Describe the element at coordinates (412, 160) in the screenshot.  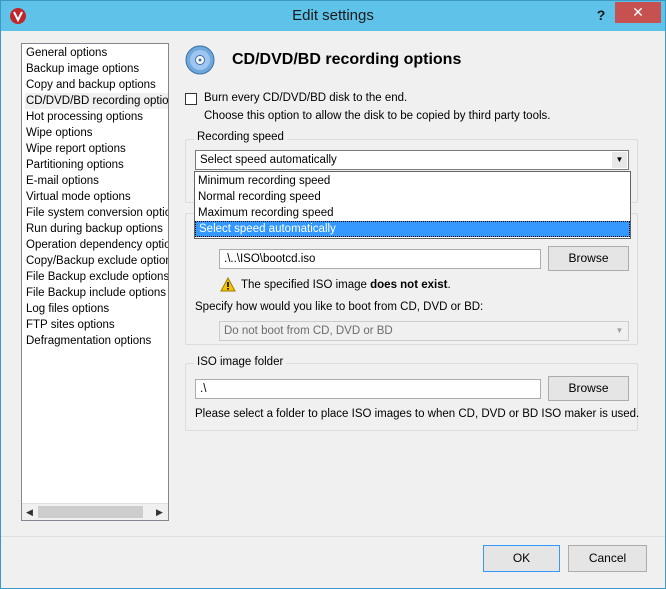
I see `recording-speed-select: Select speed automatically ▼` at that location.